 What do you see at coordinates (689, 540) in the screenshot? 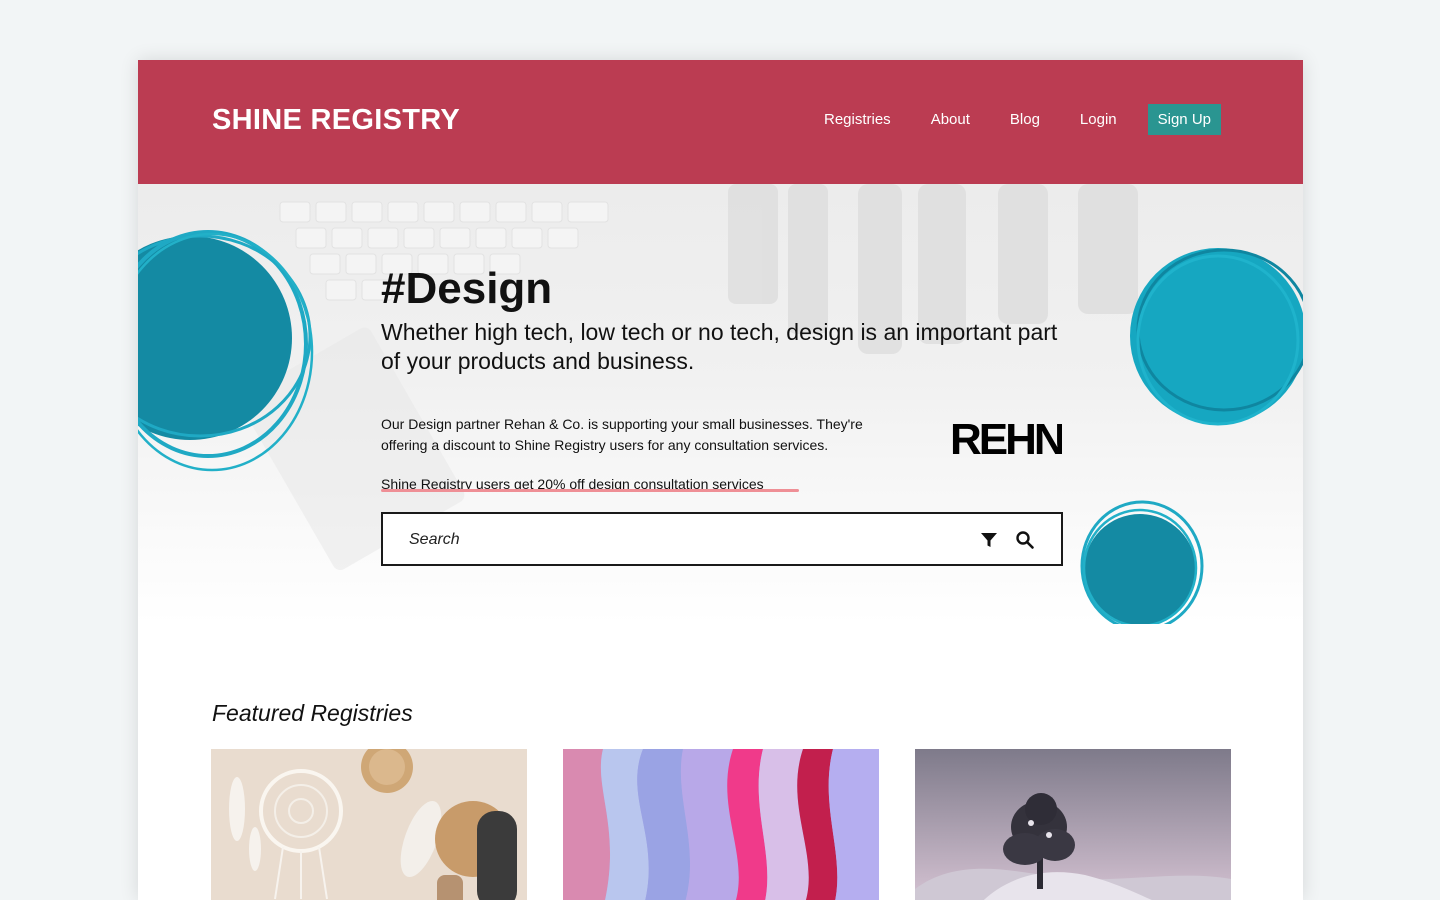
I see `search-input` at bounding box center [689, 540].